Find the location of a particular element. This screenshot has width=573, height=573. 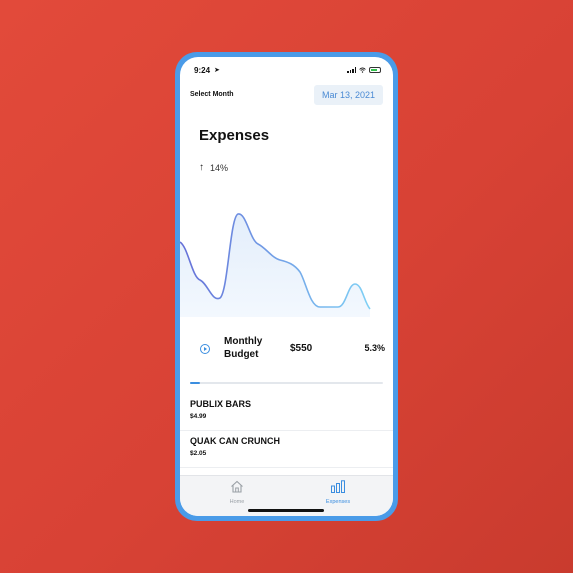

chart-area-fill is located at coordinates (275, 265).